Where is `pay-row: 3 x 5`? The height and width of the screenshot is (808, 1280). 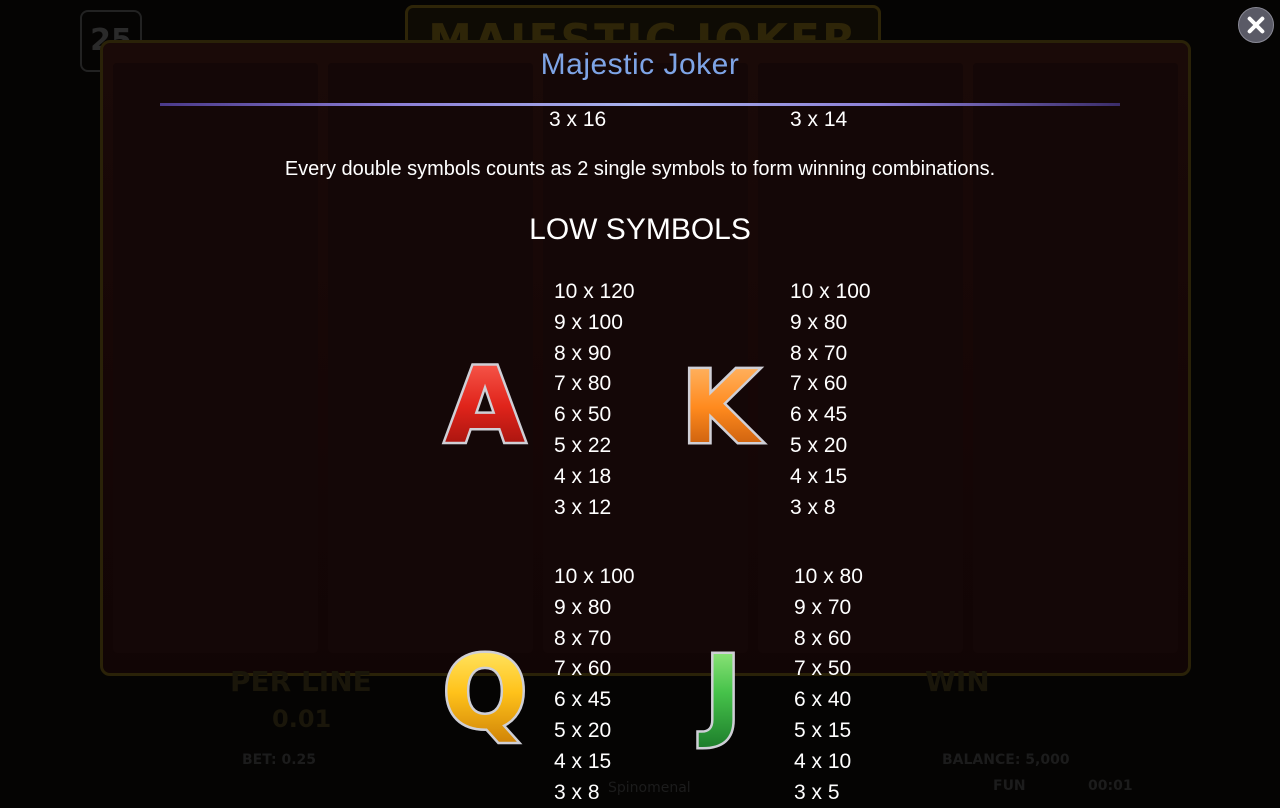 pay-row: 3 x 5 is located at coordinates (817, 792).